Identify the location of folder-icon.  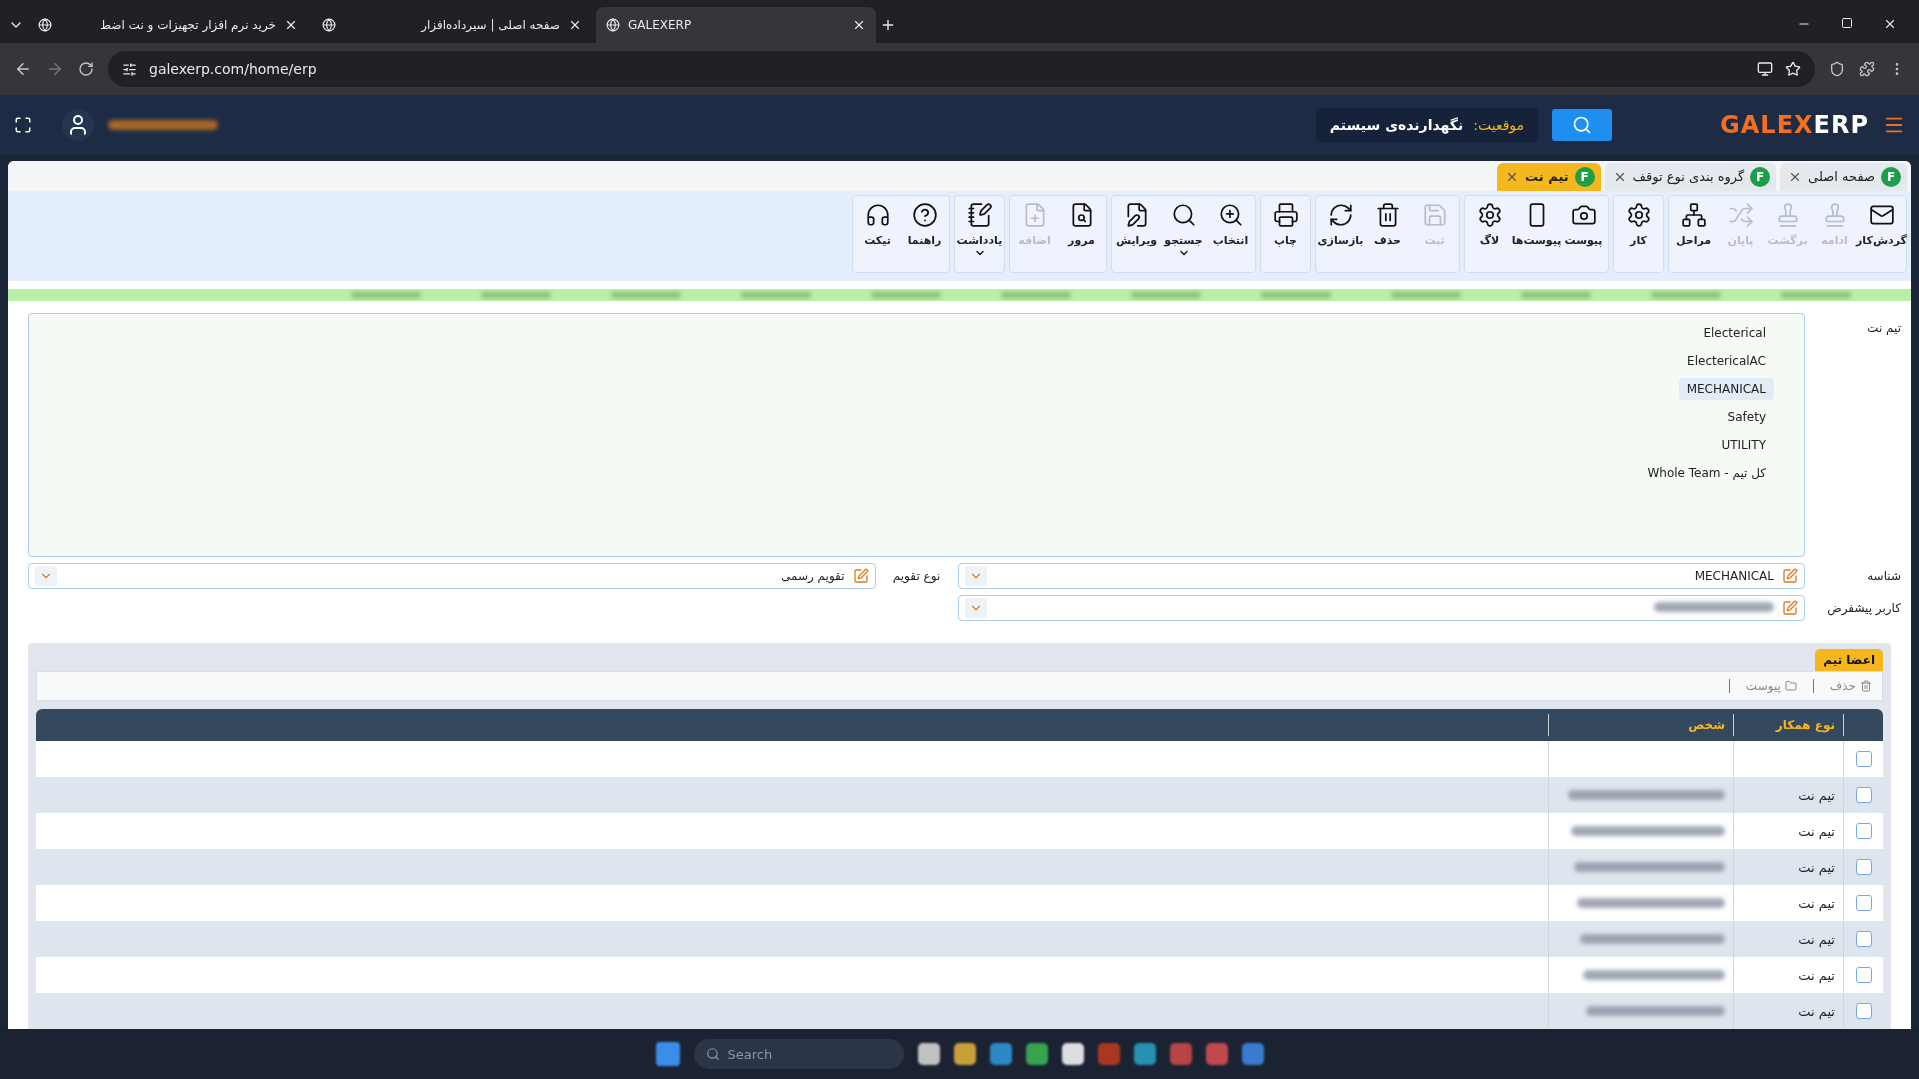
(1790, 686).